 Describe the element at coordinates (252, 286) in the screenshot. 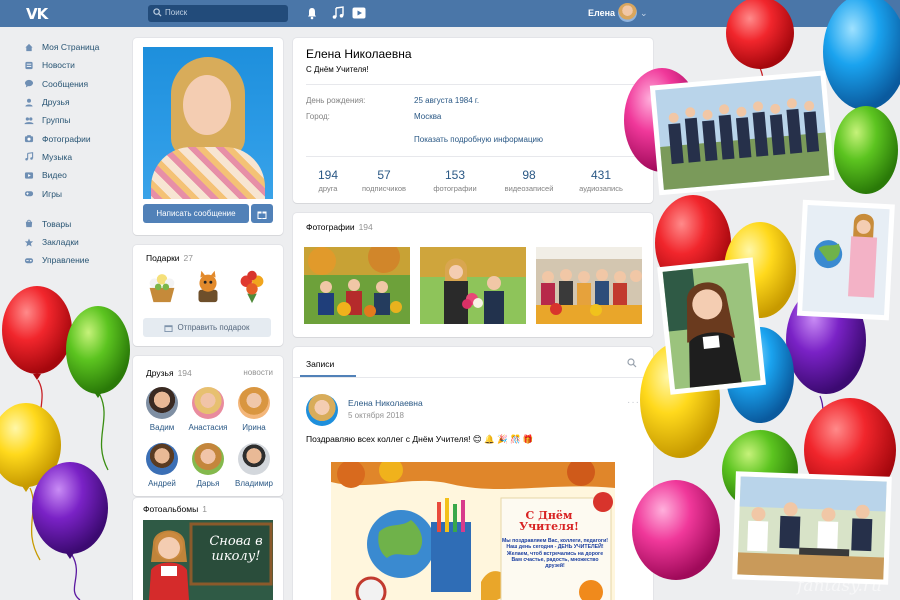

I see `bouquet-gift-icon` at that location.